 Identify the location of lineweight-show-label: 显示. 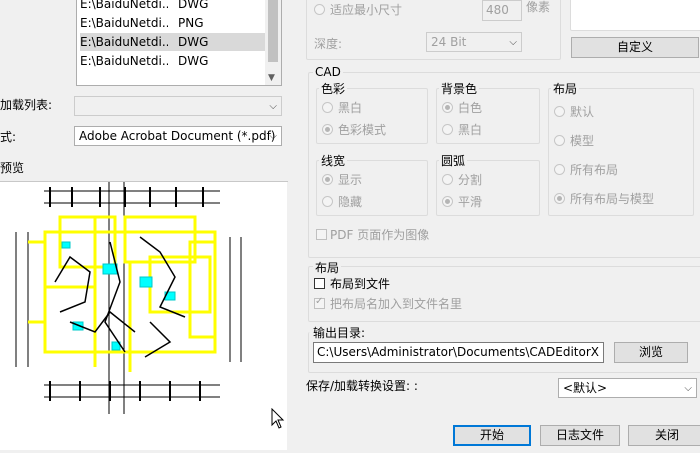
(350, 180).